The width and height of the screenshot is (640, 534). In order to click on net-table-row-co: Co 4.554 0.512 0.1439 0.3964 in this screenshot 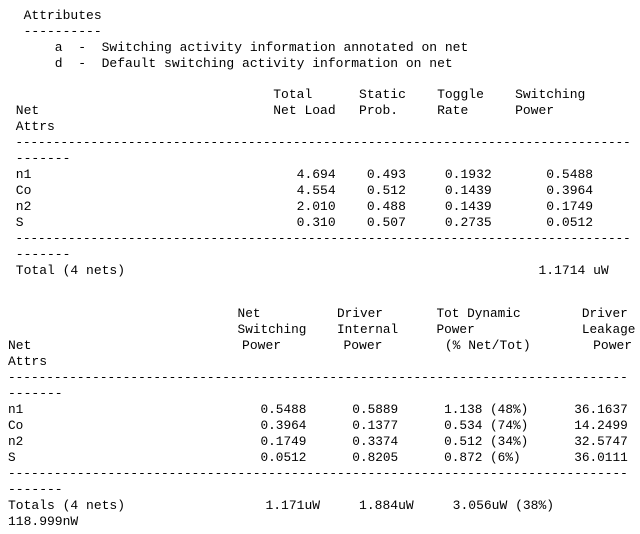, I will do `click(301, 190)`.